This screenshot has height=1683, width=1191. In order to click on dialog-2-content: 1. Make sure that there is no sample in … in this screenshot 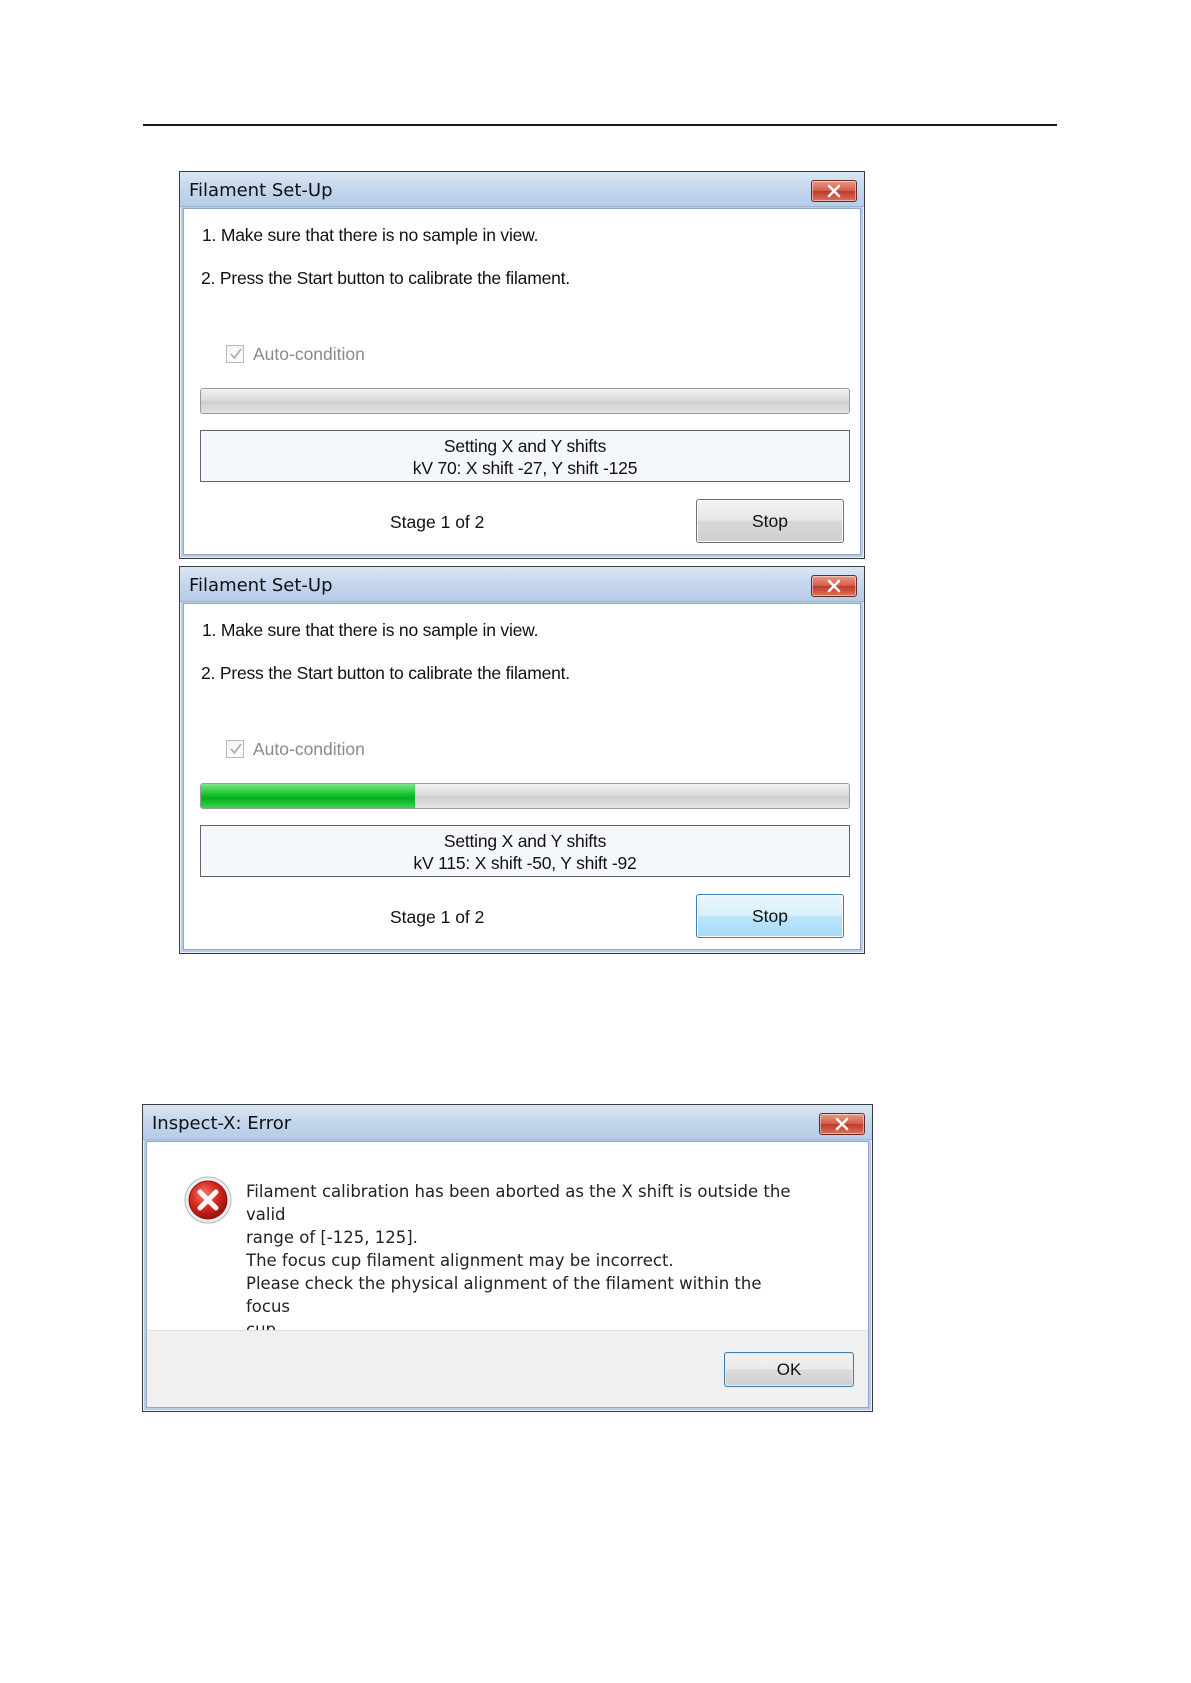, I will do `click(522, 776)`.